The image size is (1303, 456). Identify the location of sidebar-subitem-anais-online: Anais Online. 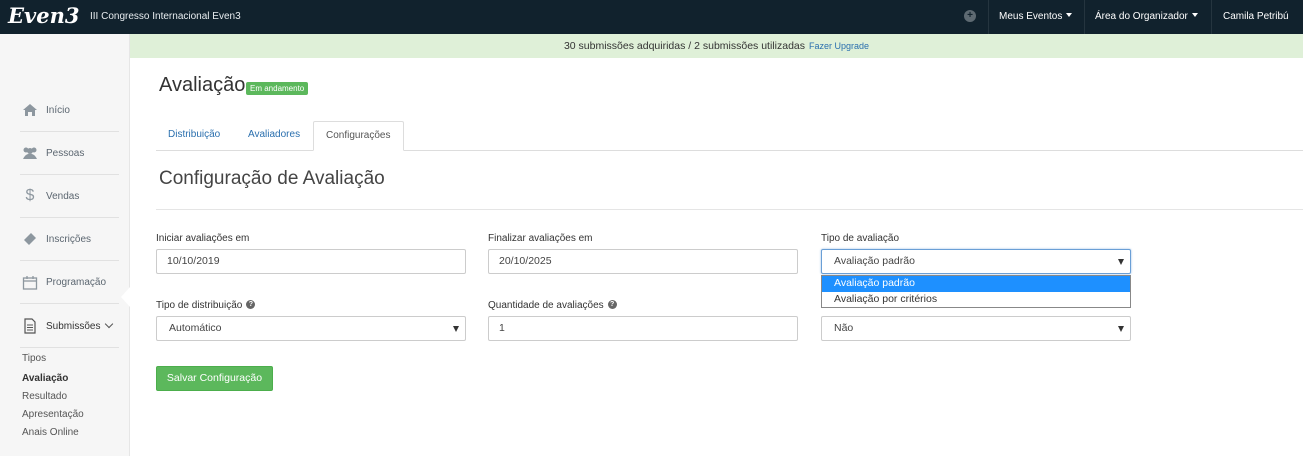
(50, 432).